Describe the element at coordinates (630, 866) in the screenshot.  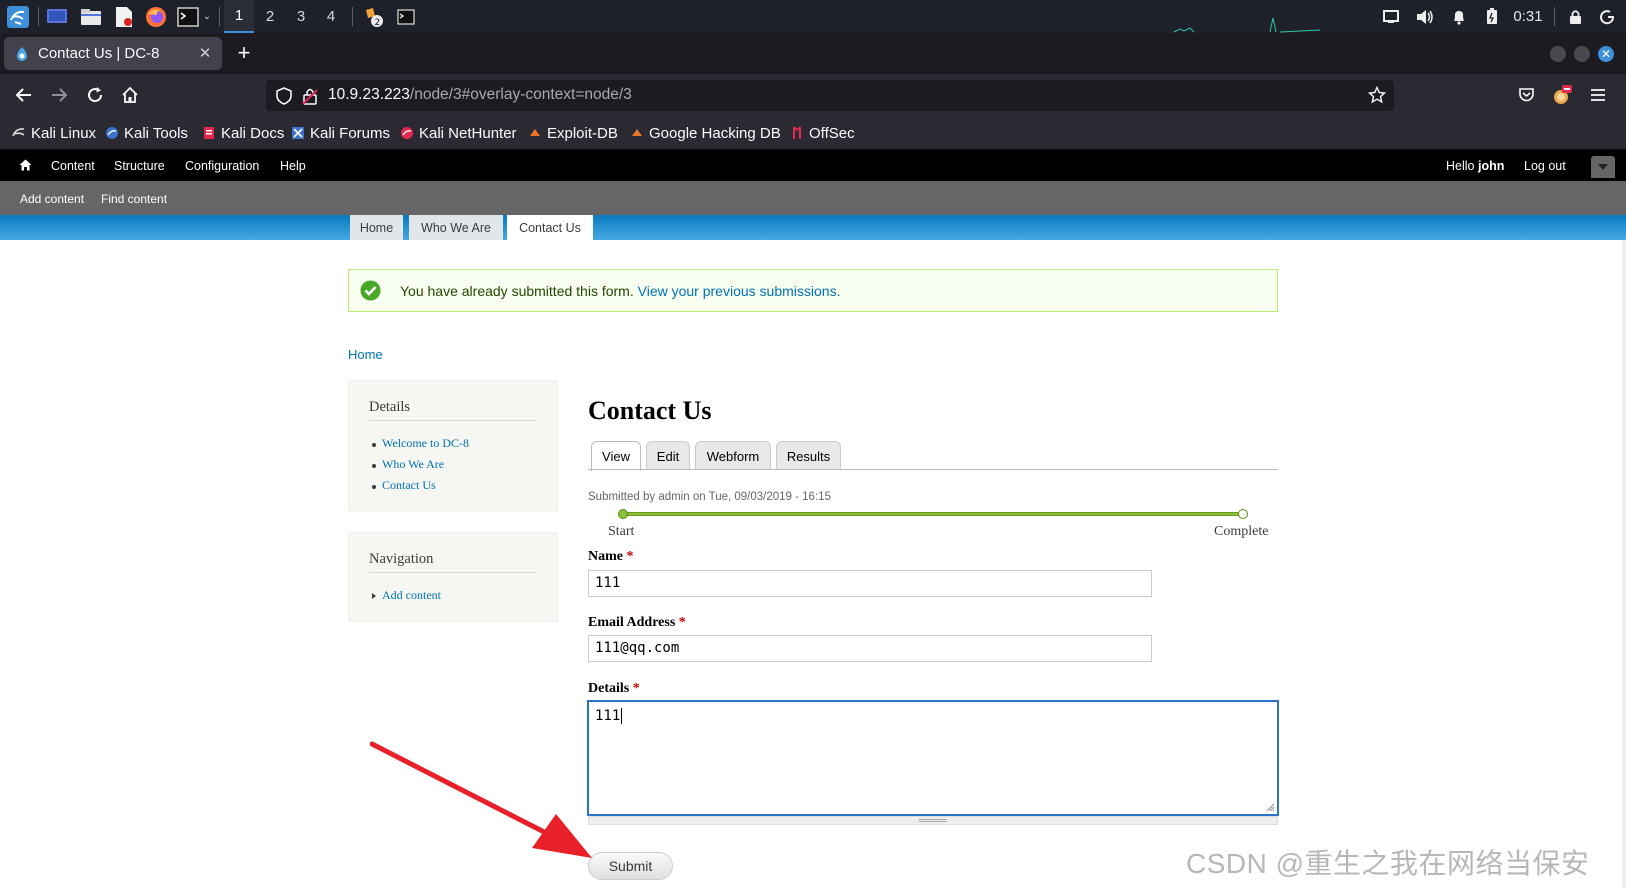
I see `submit-button: Submit` at that location.